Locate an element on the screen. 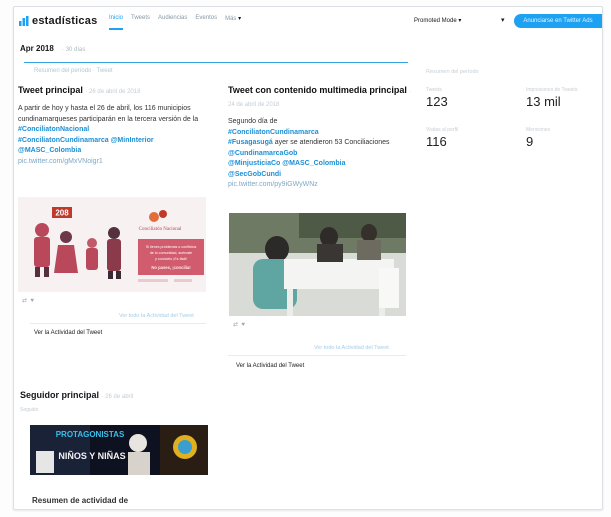 The width and height of the screenshot is (611, 517). media-link: pic.twitter.com/gMxVNoigr1 is located at coordinates (60, 161).